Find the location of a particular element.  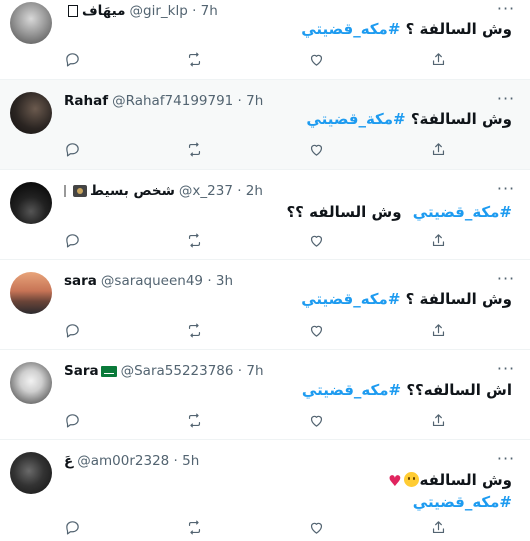

tweet-header: Sara @Sara55223786 · 7h is located at coordinates (164, 371).